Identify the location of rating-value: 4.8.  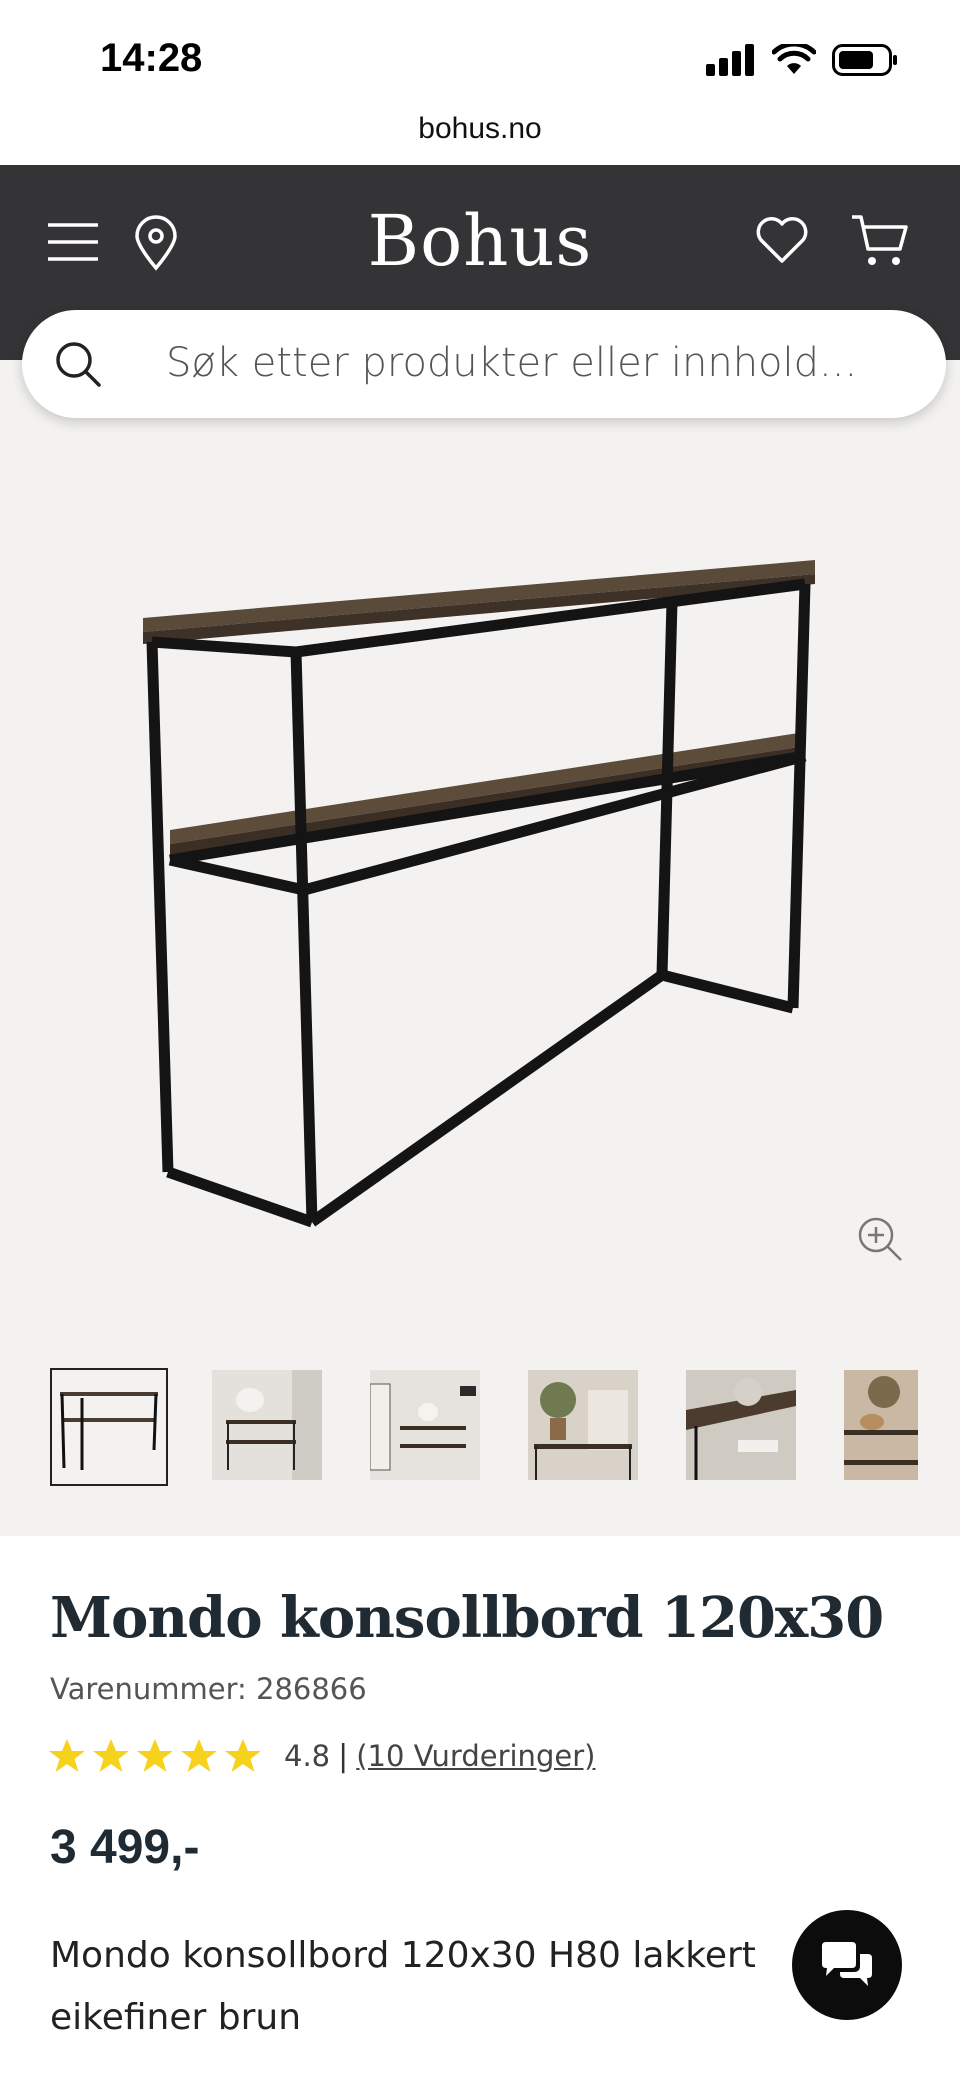
(307, 1756).